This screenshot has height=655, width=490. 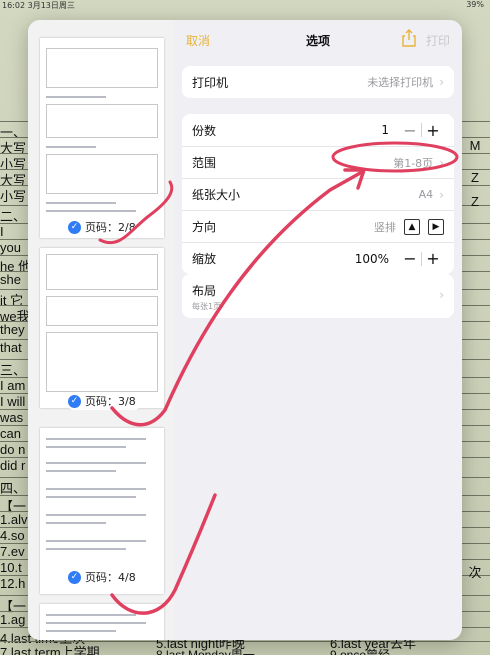 I want to click on battery-level: 39%, so click(x=475, y=4).